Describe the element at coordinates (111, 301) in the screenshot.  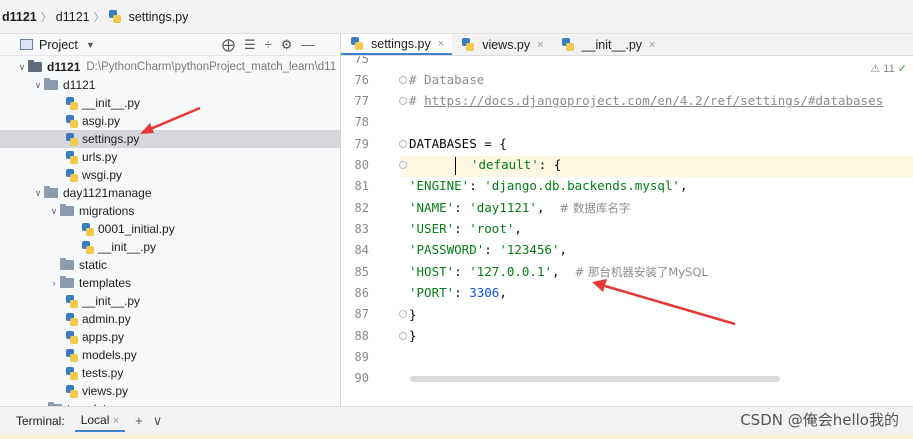
I see `tree-item-label: __init__.py` at that location.